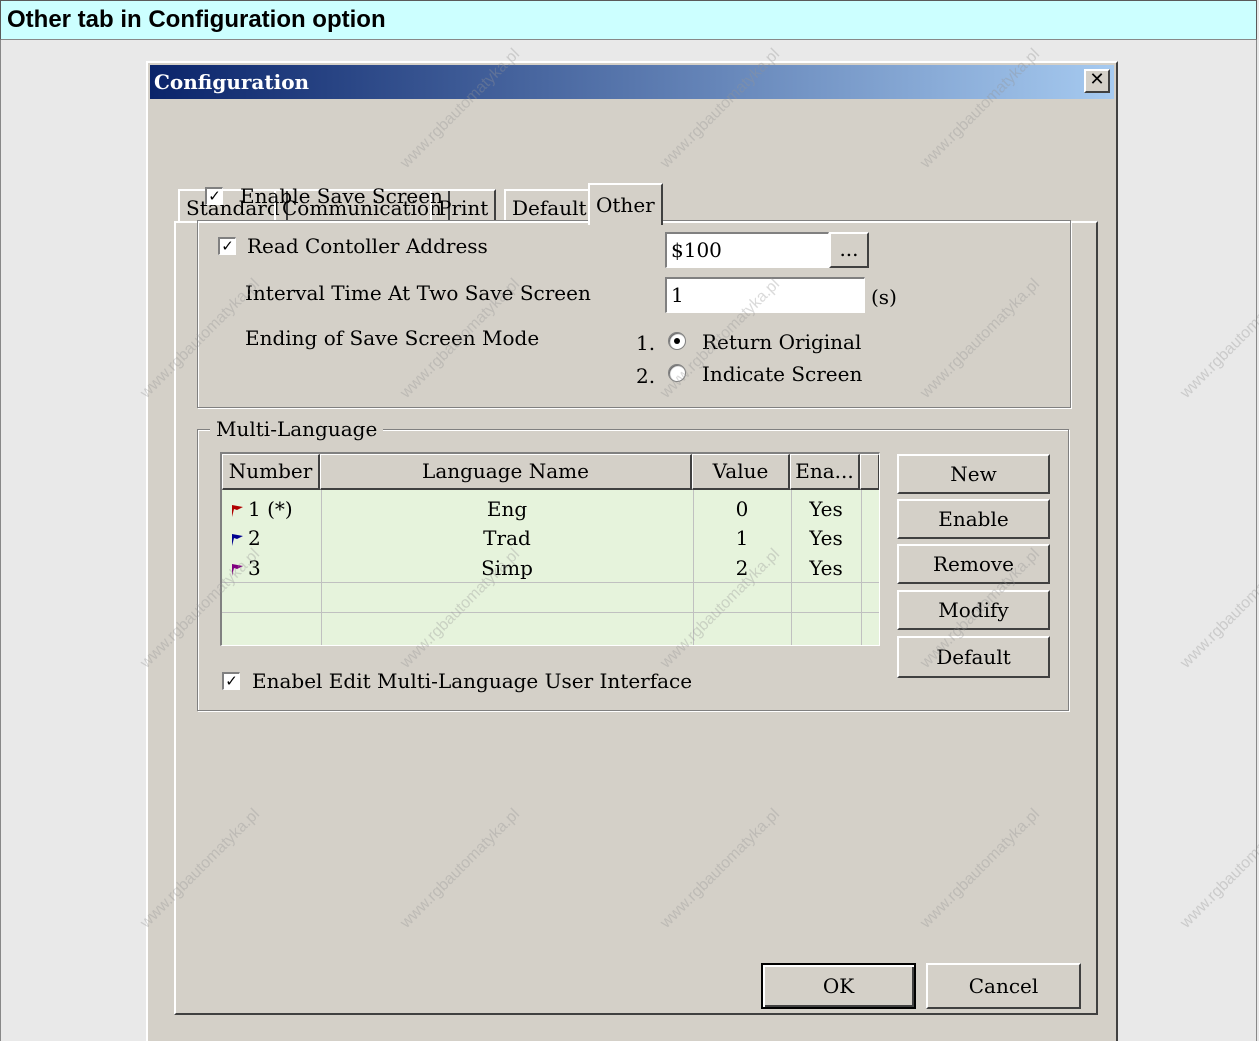  What do you see at coordinates (741, 472) in the screenshot?
I see `column-header-value: Value` at bounding box center [741, 472].